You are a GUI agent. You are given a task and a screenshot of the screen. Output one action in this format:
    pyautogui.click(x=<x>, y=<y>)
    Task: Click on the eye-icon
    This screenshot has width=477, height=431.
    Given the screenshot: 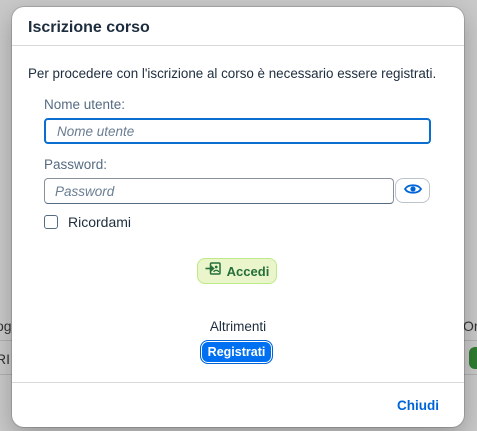 What is the action you would take?
    pyautogui.click(x=412, y=191)
    